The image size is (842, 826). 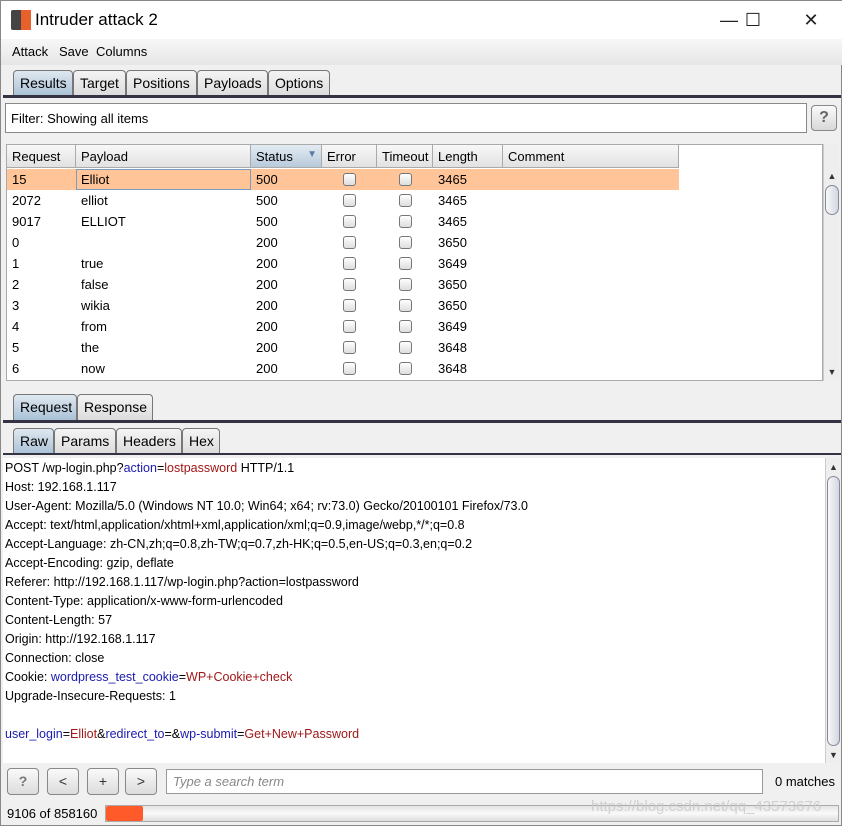 I want to click on request-line: Connection: close, so click(x=414, y=658).